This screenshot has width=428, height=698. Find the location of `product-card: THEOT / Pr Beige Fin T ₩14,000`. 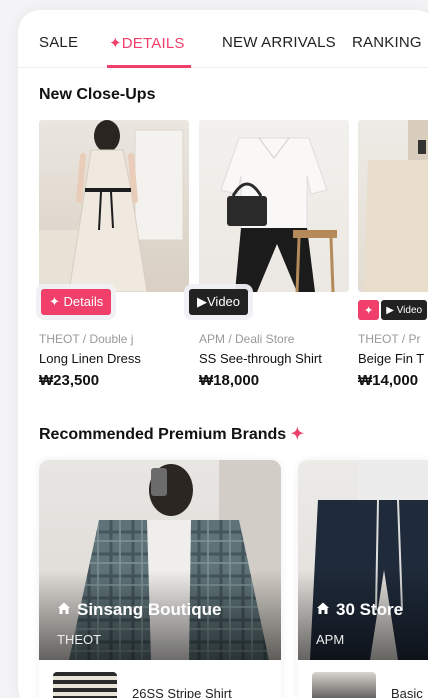

product-card: THEOT / Pr Beige Fin T ₩14,000 is located at coordinates (393, 254).